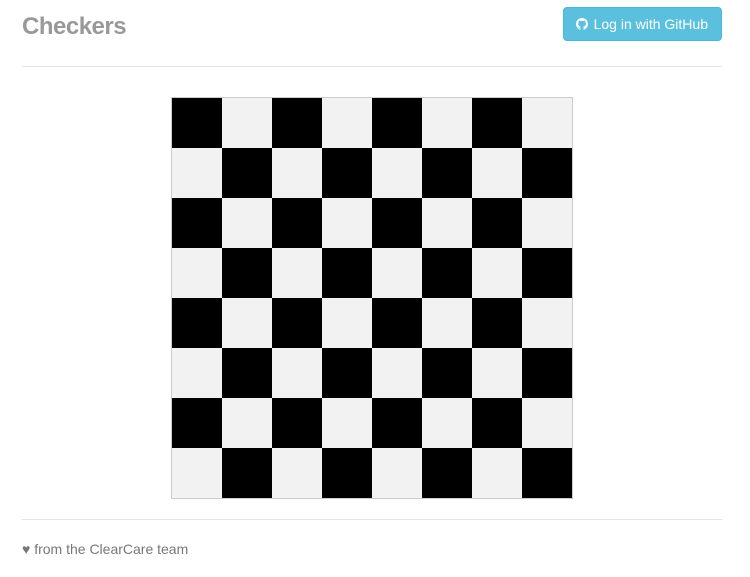 The width and height of the screenshot is (750, 577). What do you see at coordinates (372, 33) in the screenshot?
I see `header: Checkers Log in with GitHub` at bounding box center [372, 33].